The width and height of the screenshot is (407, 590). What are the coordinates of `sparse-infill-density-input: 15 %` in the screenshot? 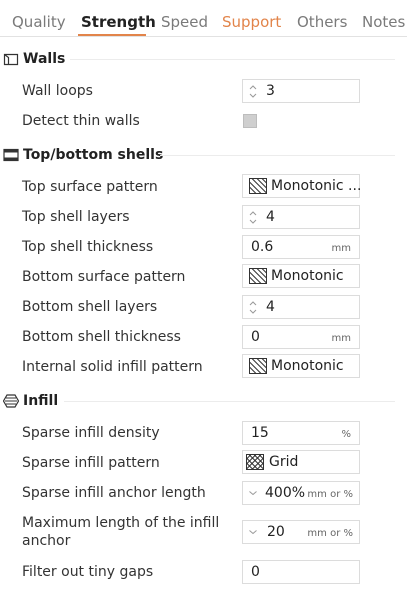 It's located at (301, 433).